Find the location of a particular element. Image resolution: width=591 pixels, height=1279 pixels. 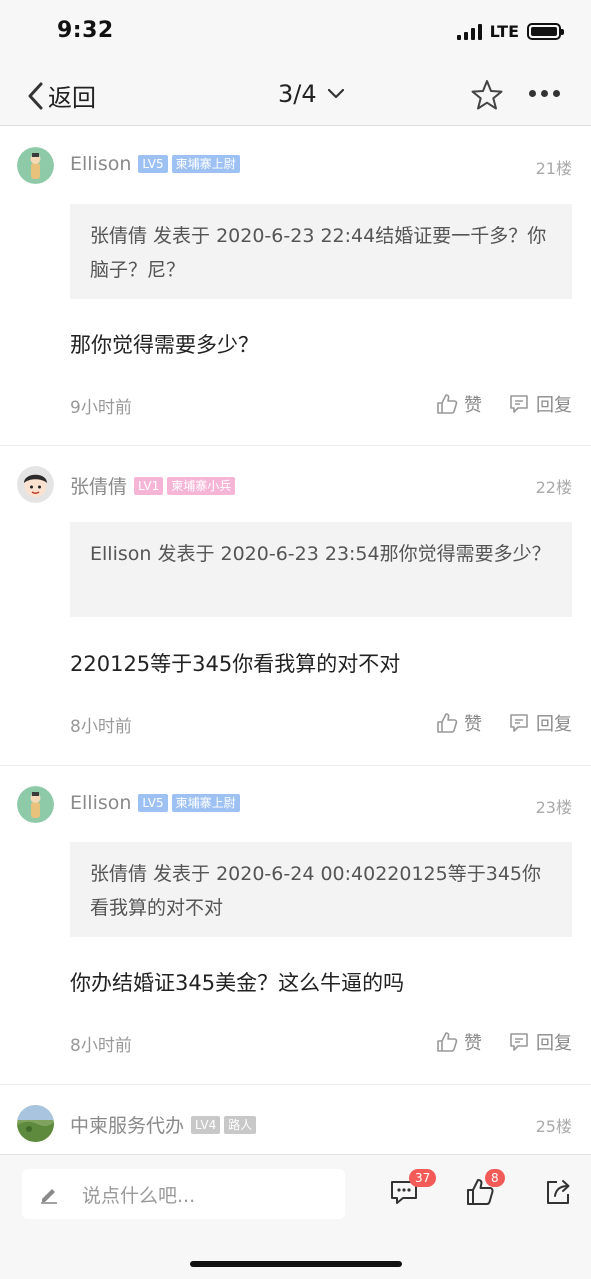

floor-number: 25楼 is located at coordinates (553, 1126).